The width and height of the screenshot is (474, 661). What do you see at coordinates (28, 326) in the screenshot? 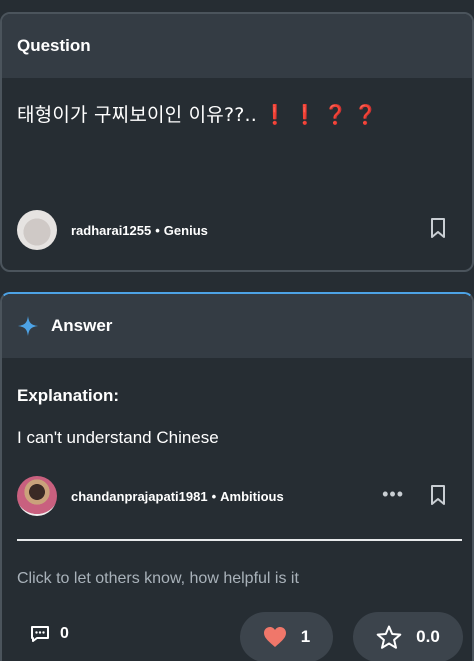
I see `sparkle-icon` at bounding box center [28, 326].